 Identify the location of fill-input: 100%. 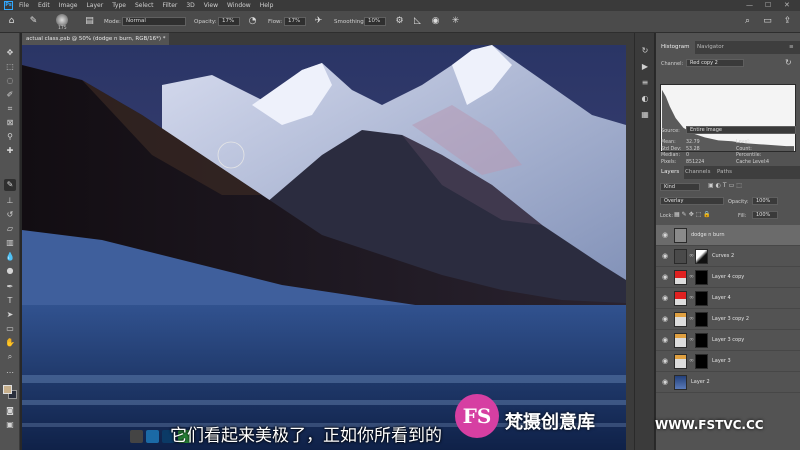
(765, 215).